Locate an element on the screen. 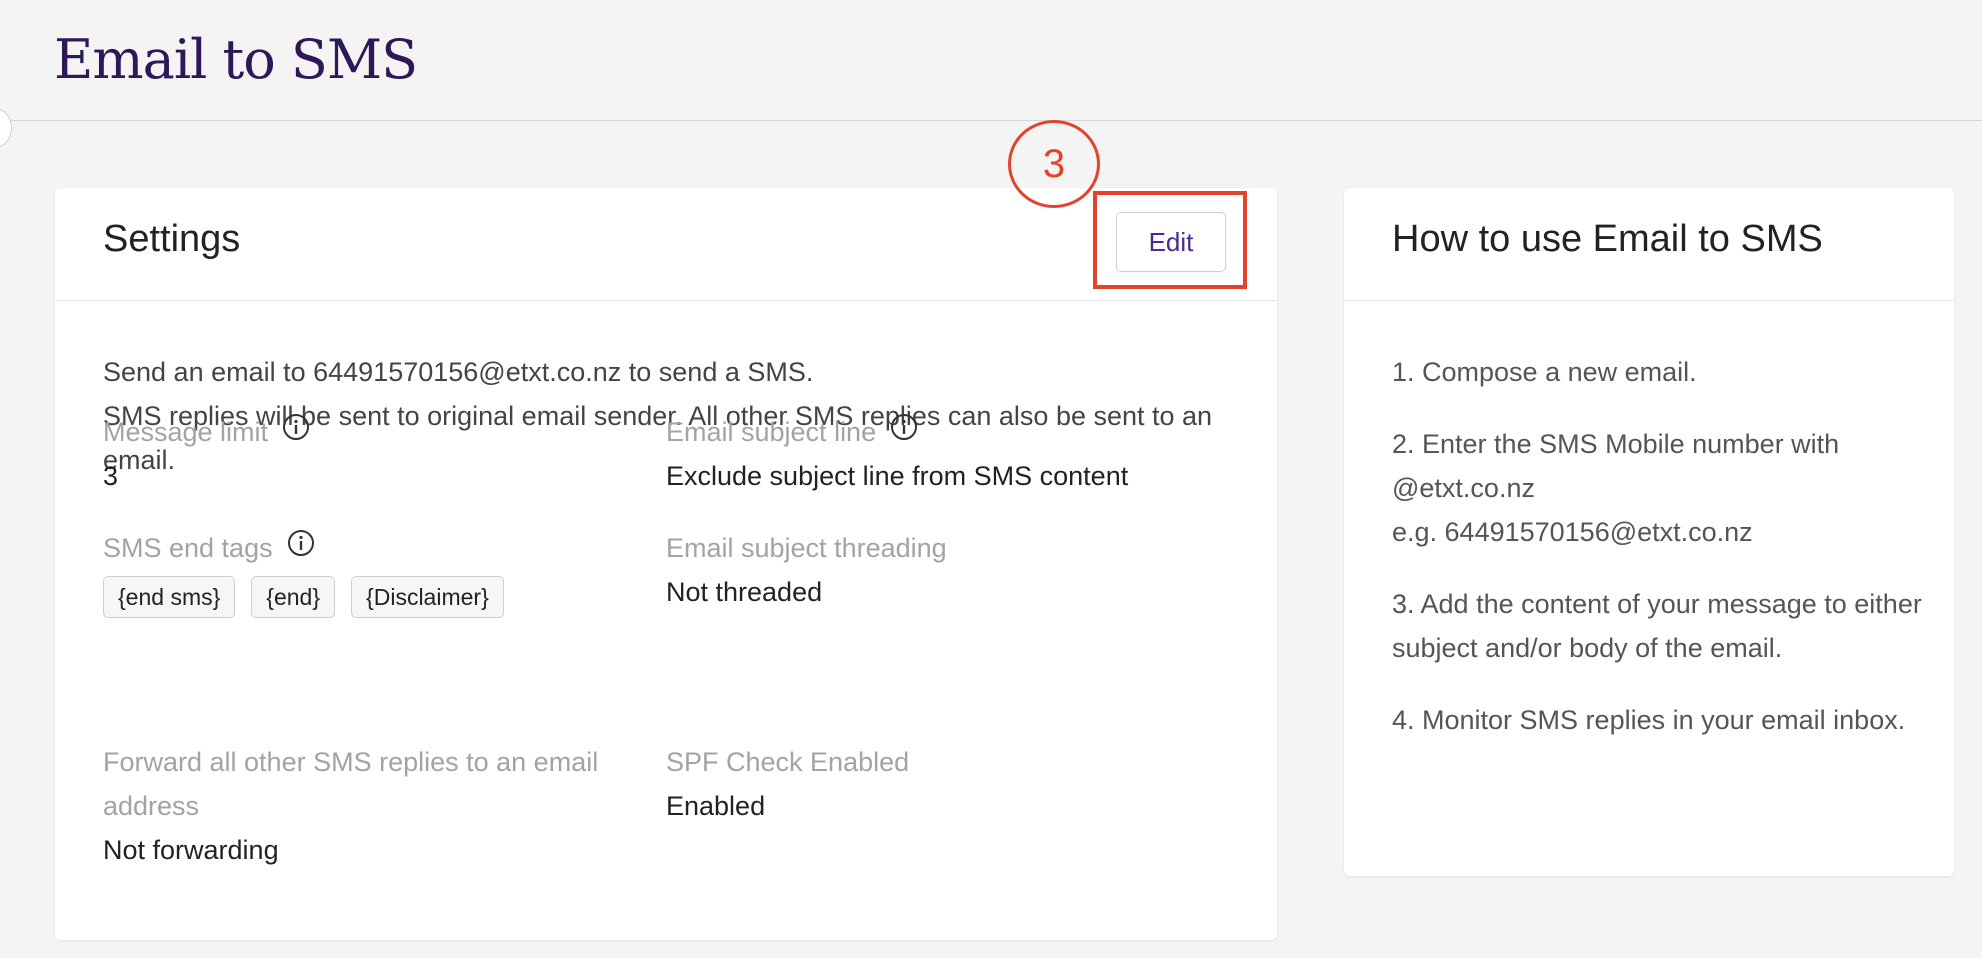 This screenshot has height=958, width=1982. howto-step-example: e.g. 64491570156@etxt.co.nz is located at coordinates (1572, 532).